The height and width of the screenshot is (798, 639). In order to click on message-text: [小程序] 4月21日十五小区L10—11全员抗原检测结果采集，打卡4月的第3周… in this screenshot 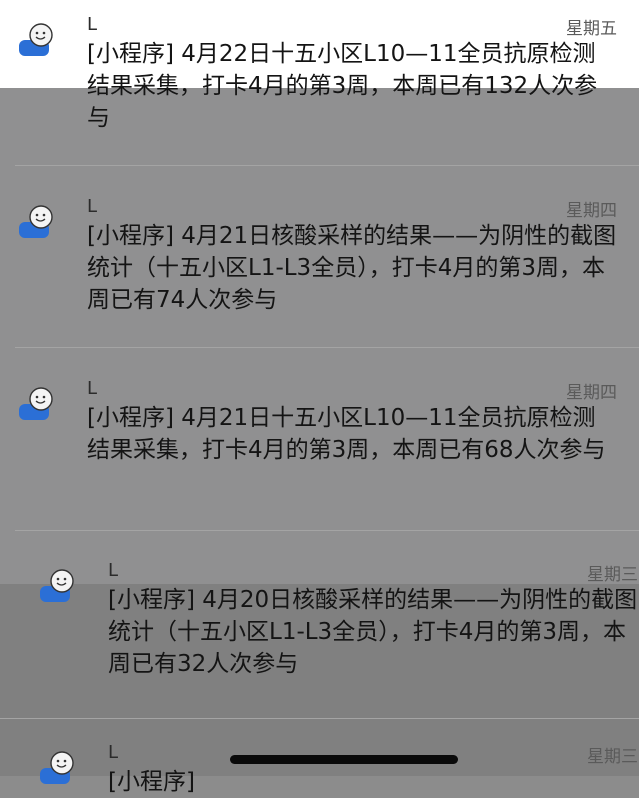, I will do `click(346, 434)`.